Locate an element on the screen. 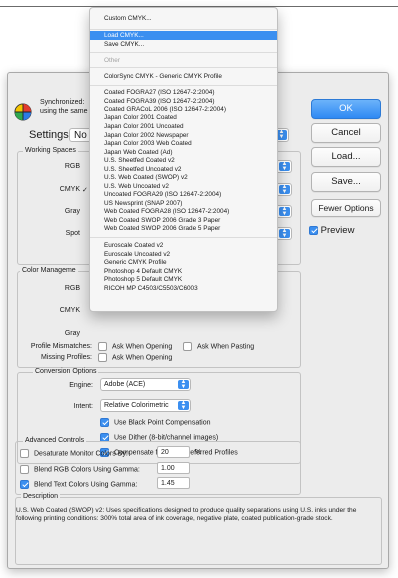  menu-item-profile: Photoshop 5 Default CMYK is located at coordinates (183, 279).